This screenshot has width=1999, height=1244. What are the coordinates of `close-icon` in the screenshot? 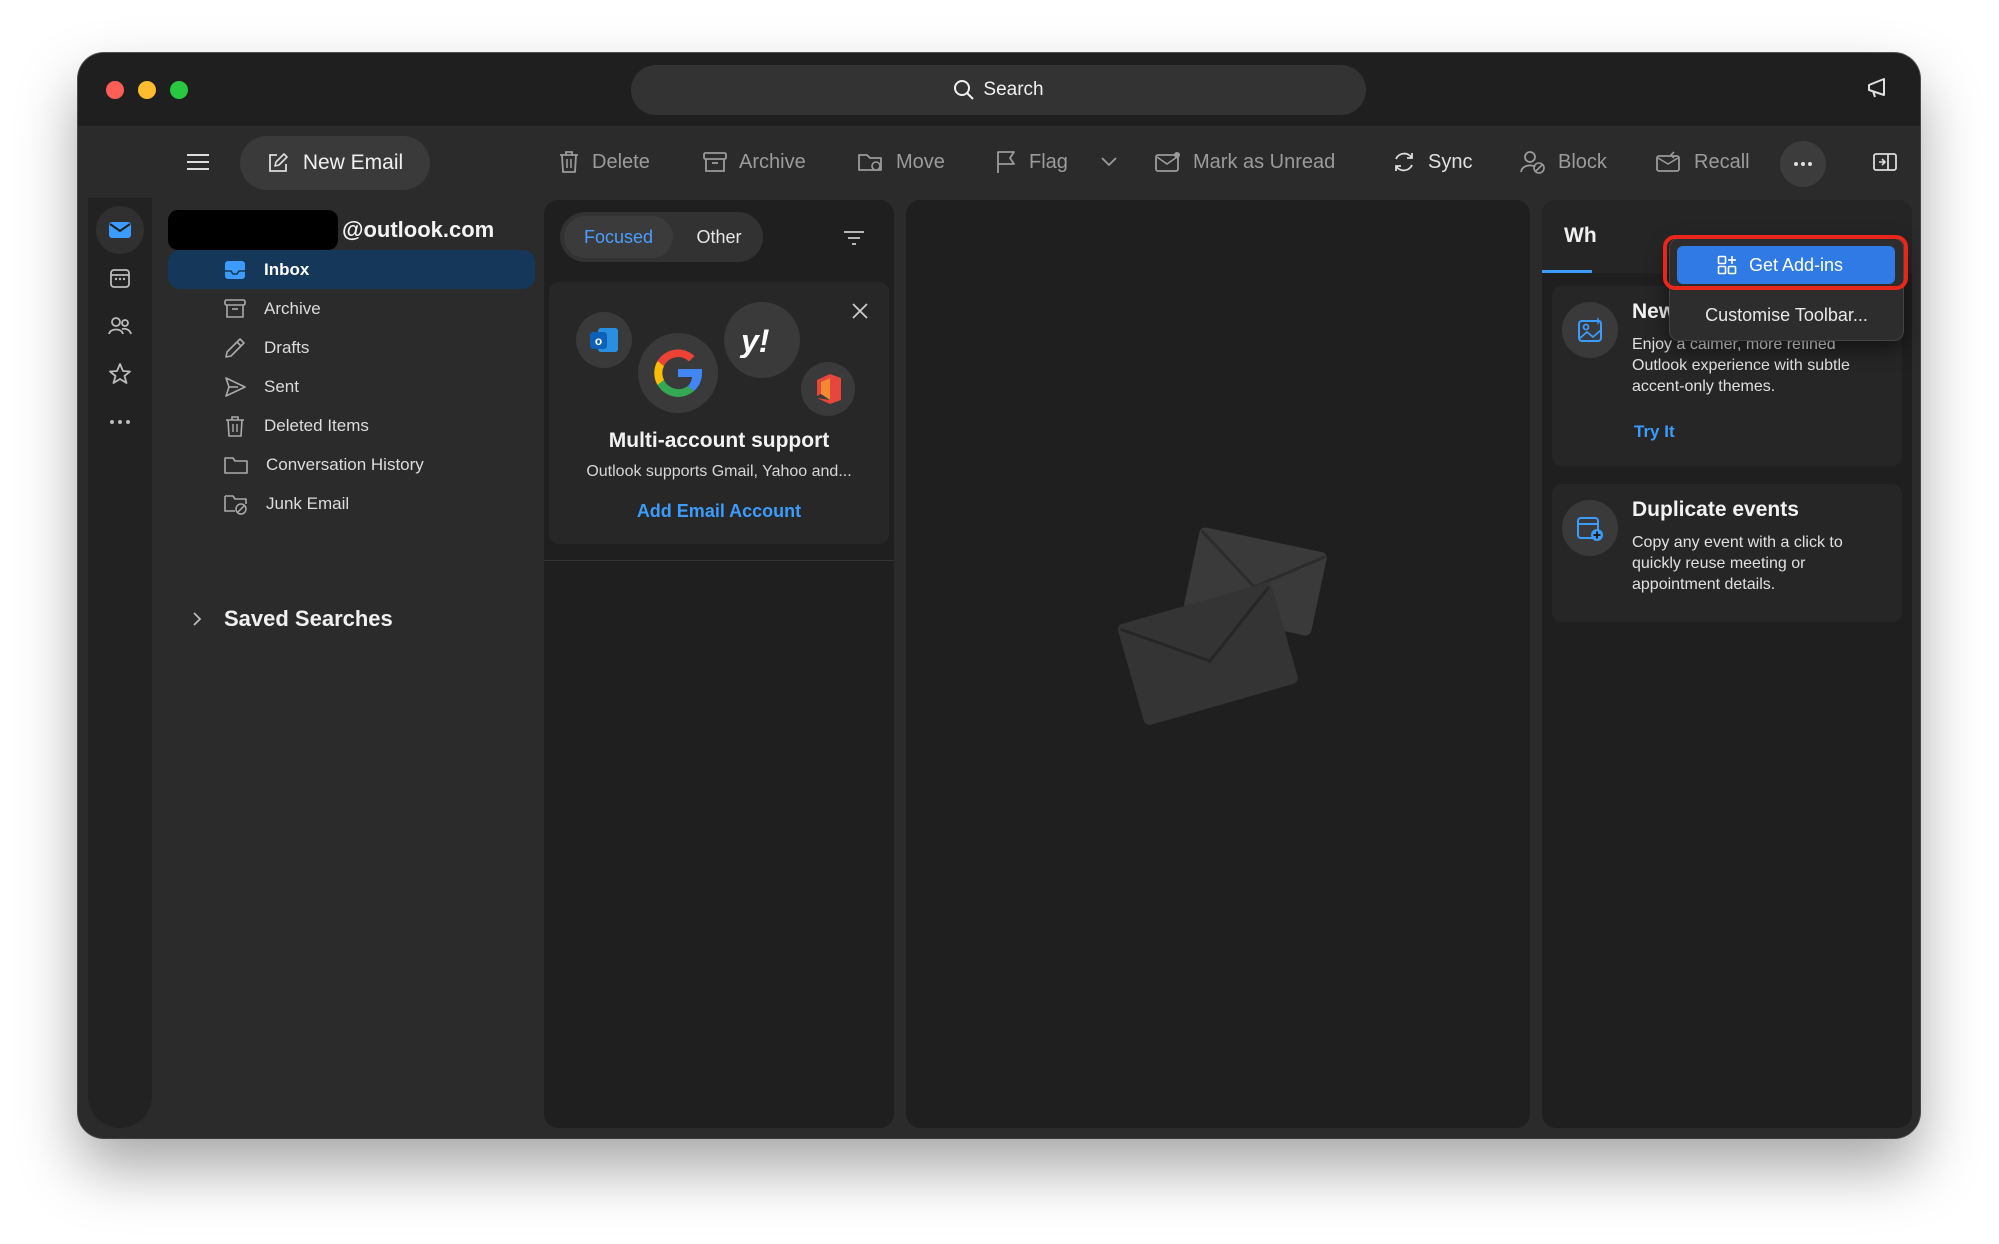 It's located at (860, 311).